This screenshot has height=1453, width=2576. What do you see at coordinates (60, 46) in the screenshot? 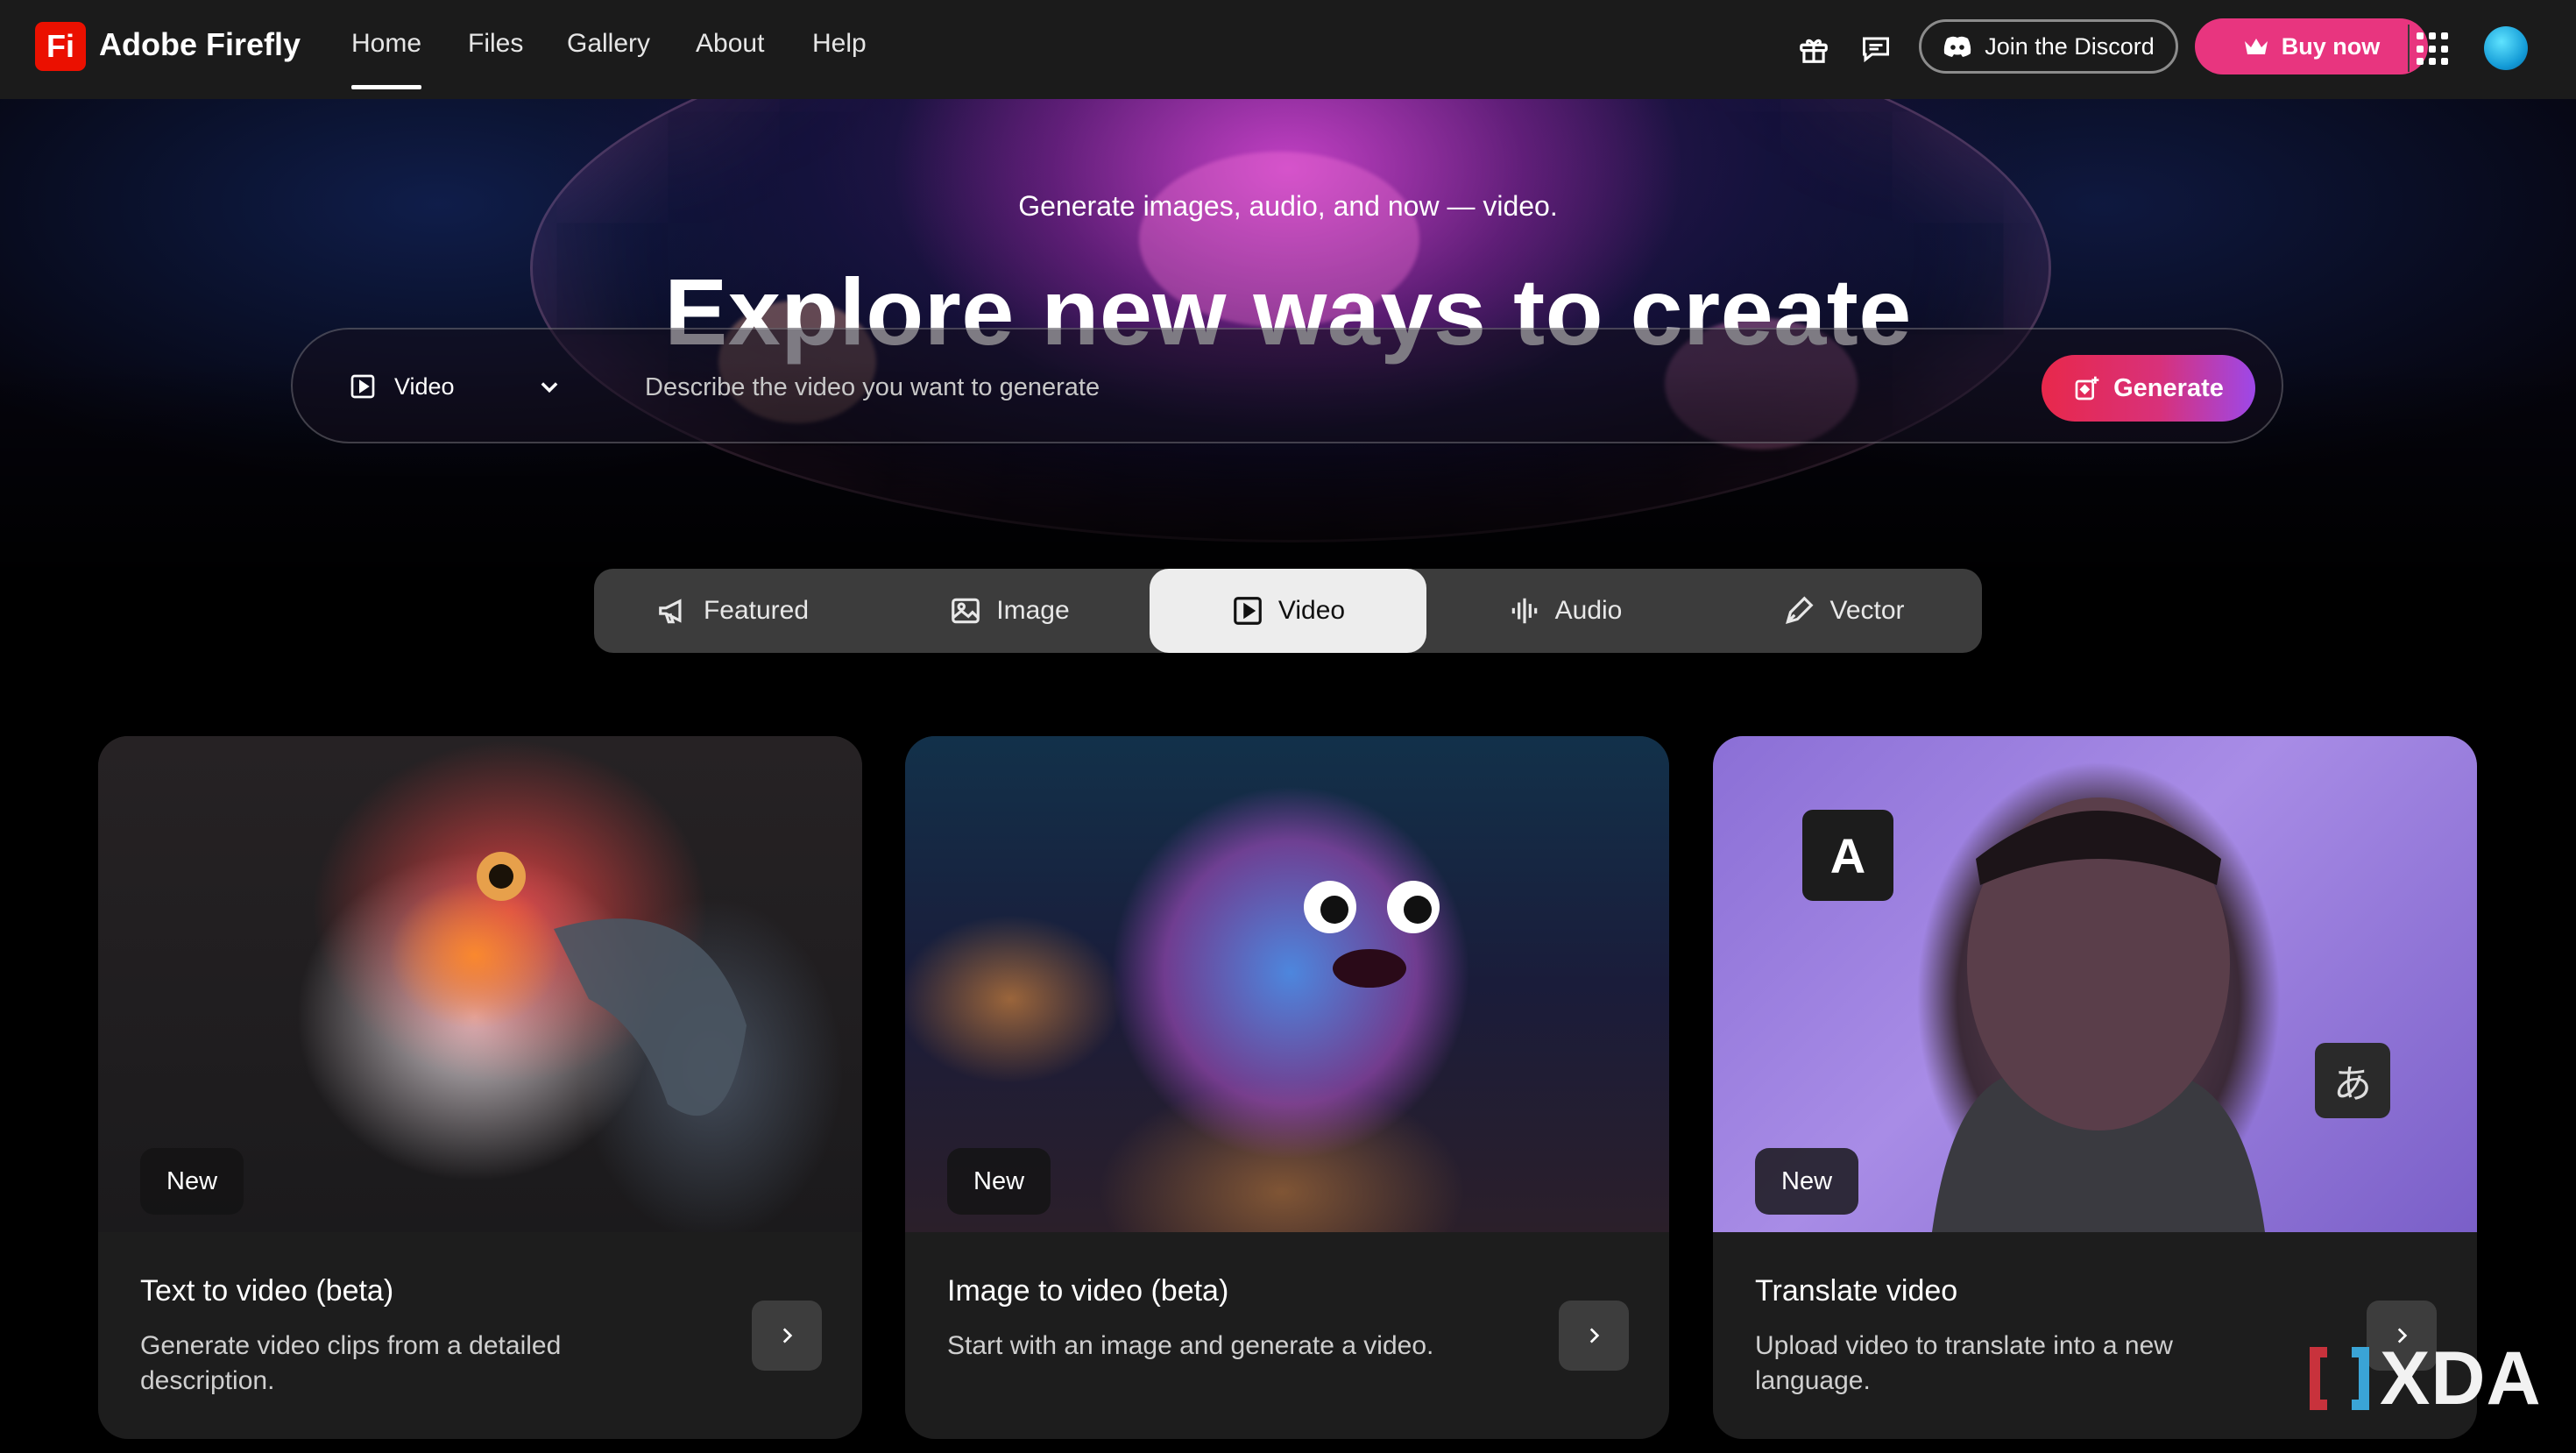
I see `firefly-logo: Fi` at bounding box center [60, 46].